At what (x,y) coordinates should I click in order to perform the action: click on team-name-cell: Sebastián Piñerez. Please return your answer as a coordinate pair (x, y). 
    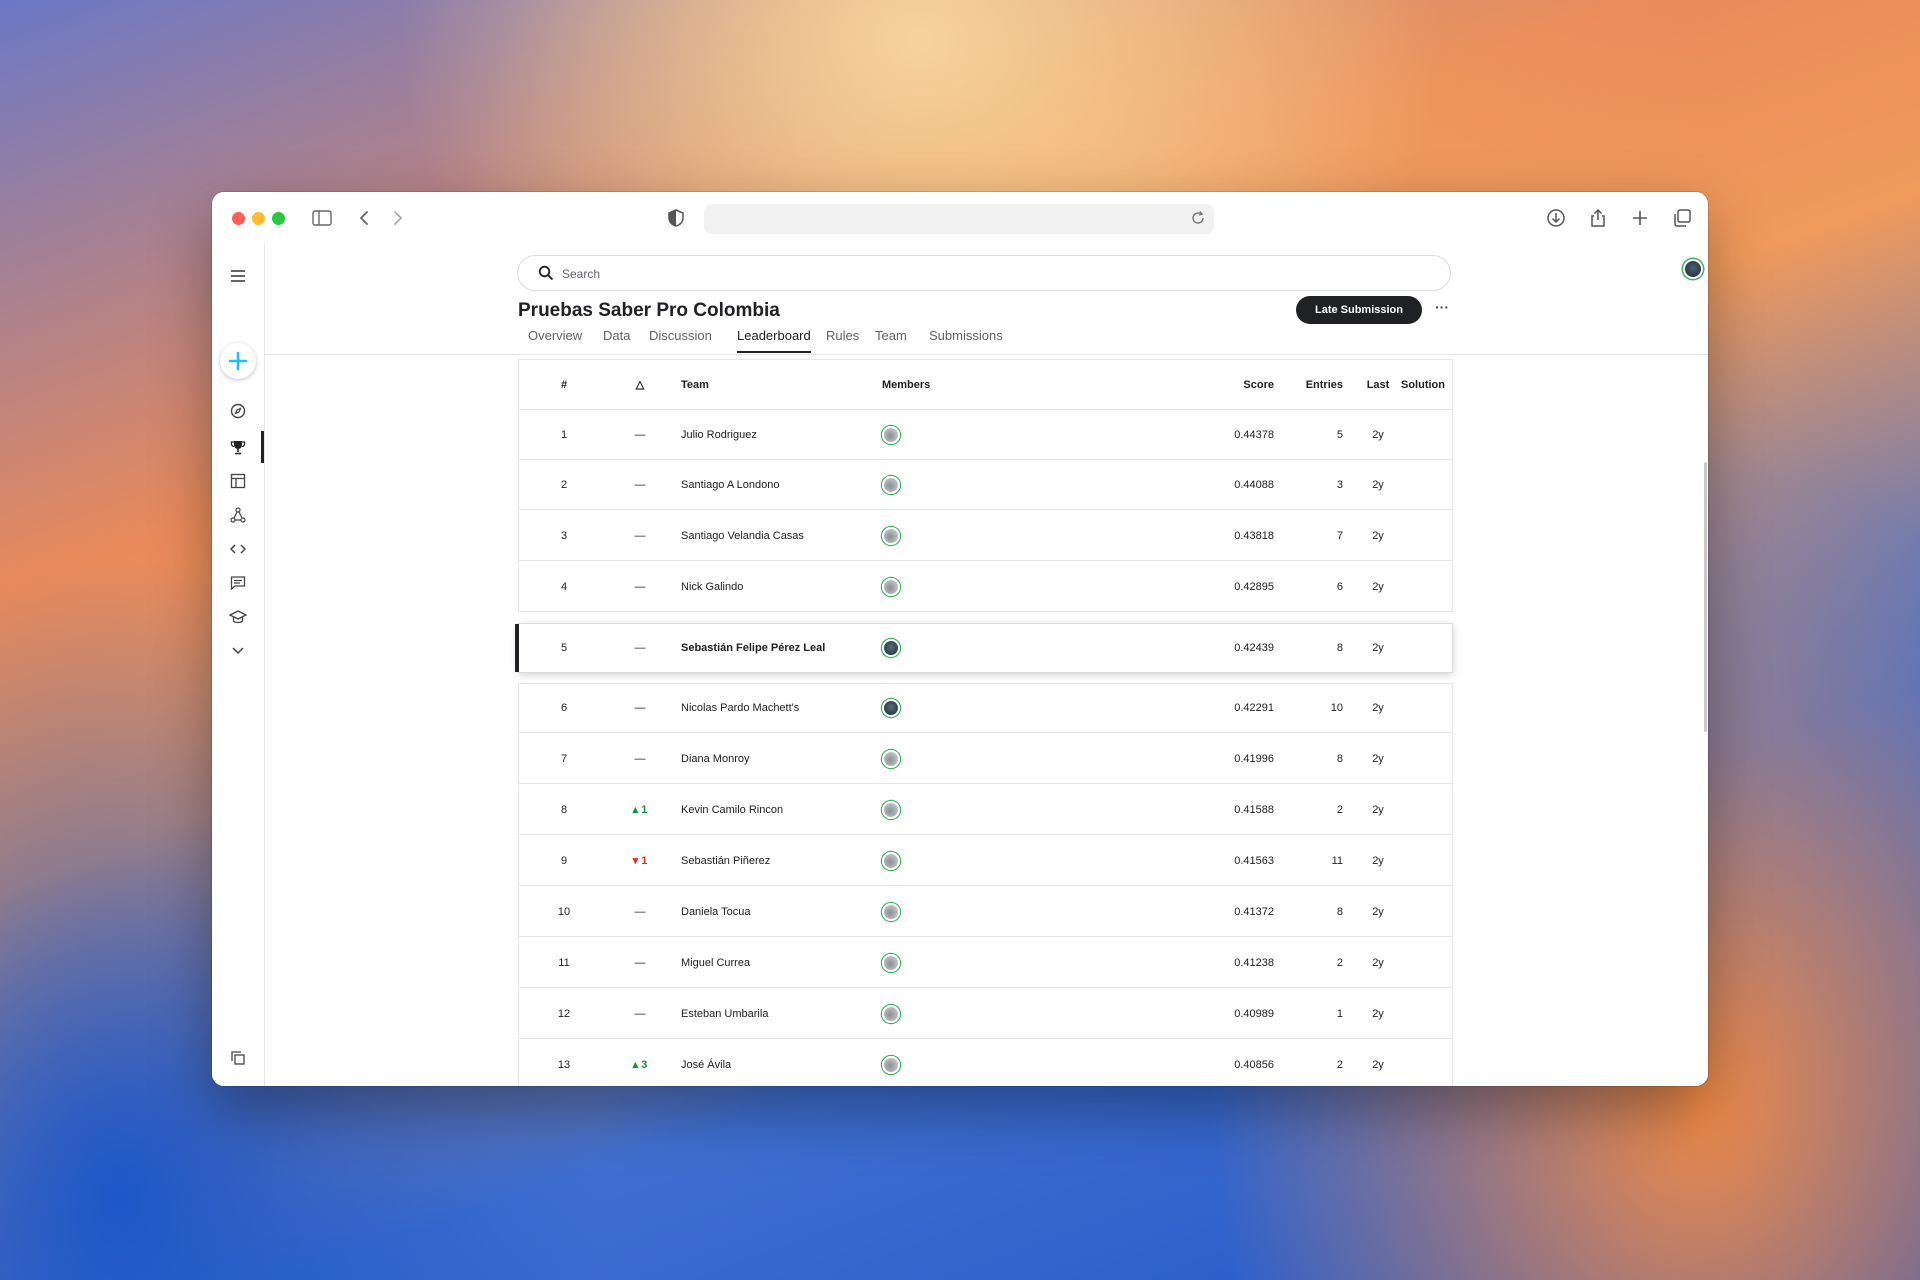
    Looking at the image, I should click on (776, 860).